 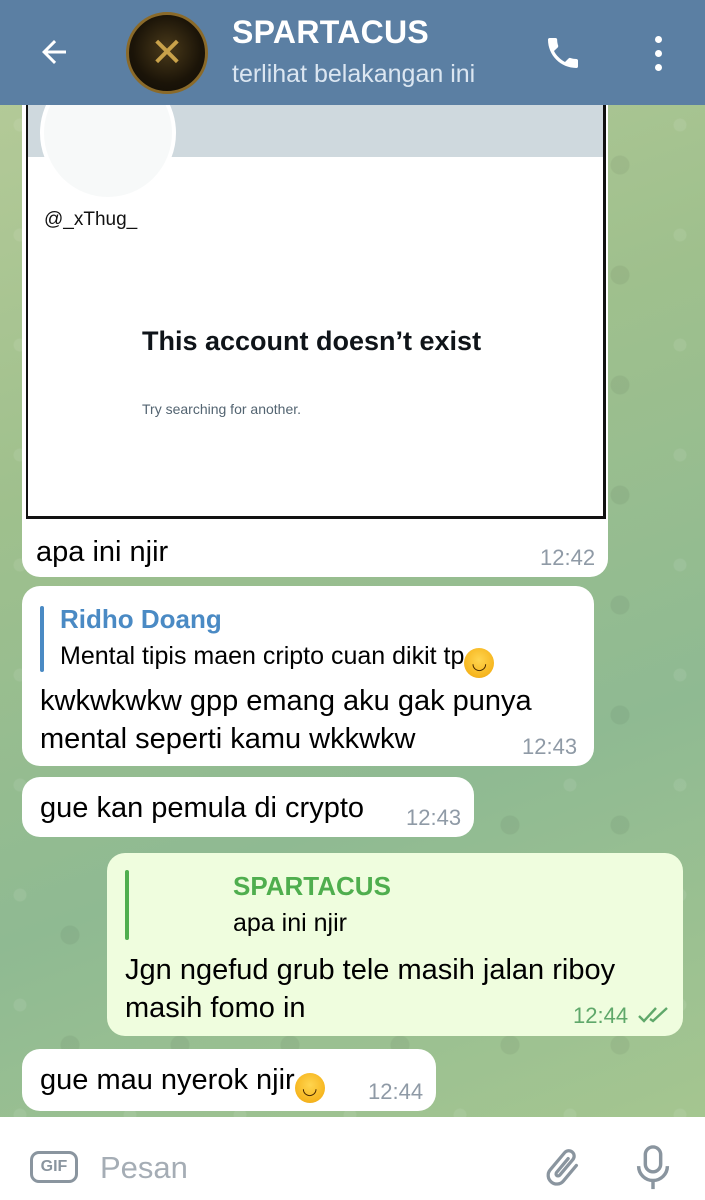 What do you see at coordinates (91, 219) in the screenshot?
I see `profile-handle: @_xThug_` at bounding box center [91, 219].